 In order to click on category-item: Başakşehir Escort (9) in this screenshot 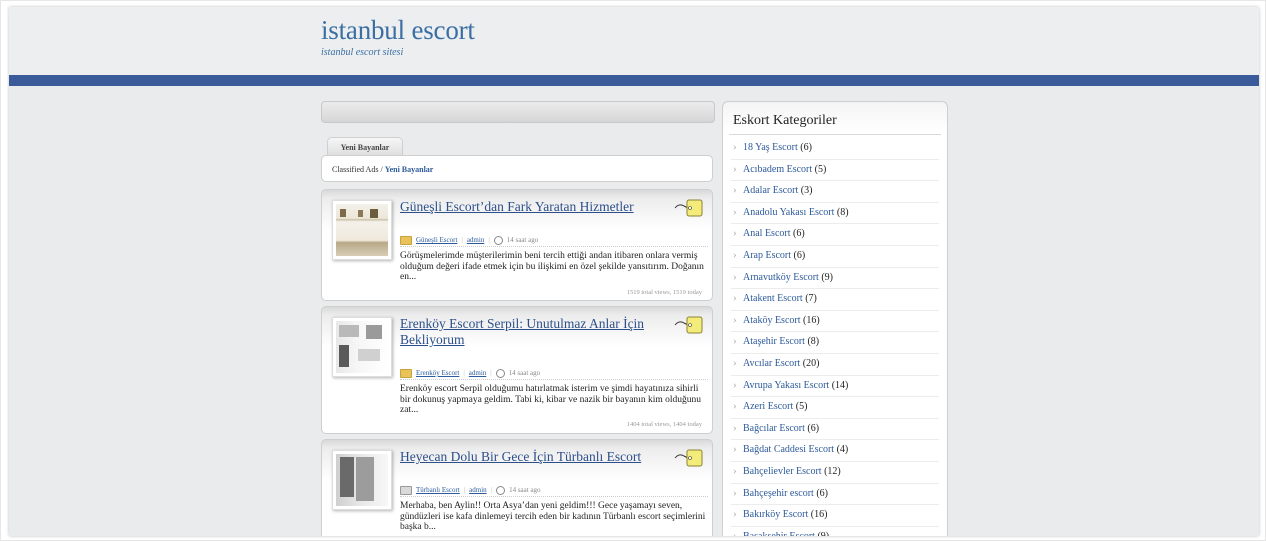, I will do `click(835, 531)`.